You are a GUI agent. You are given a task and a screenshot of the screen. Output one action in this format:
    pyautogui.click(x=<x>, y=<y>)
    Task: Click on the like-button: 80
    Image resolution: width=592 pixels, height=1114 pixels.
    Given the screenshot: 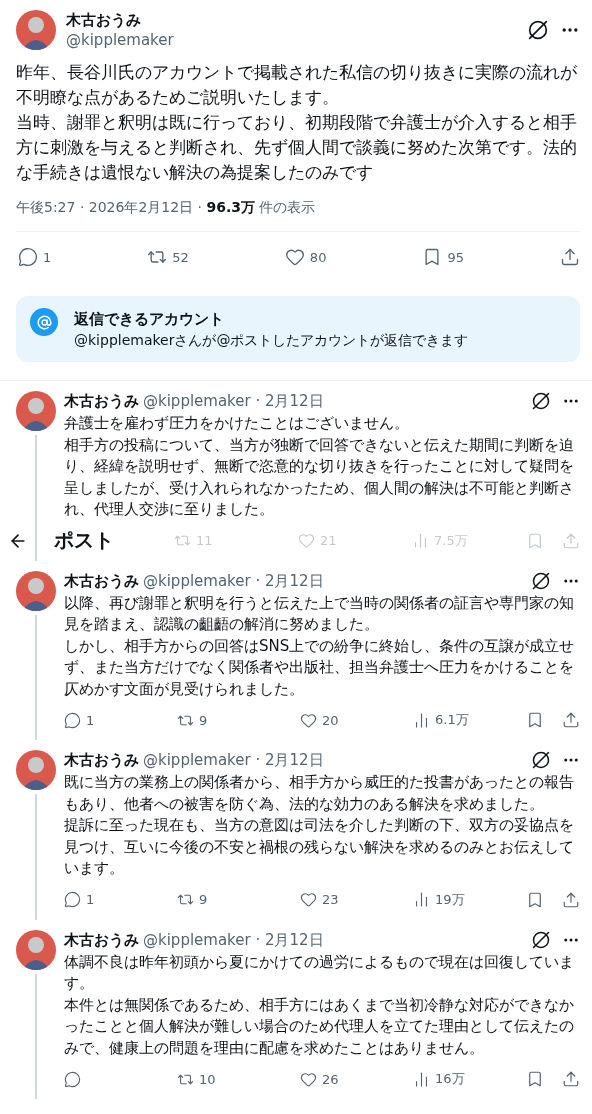 What is the action you would take?
    pyautogui.click(x=305, y=257)
    